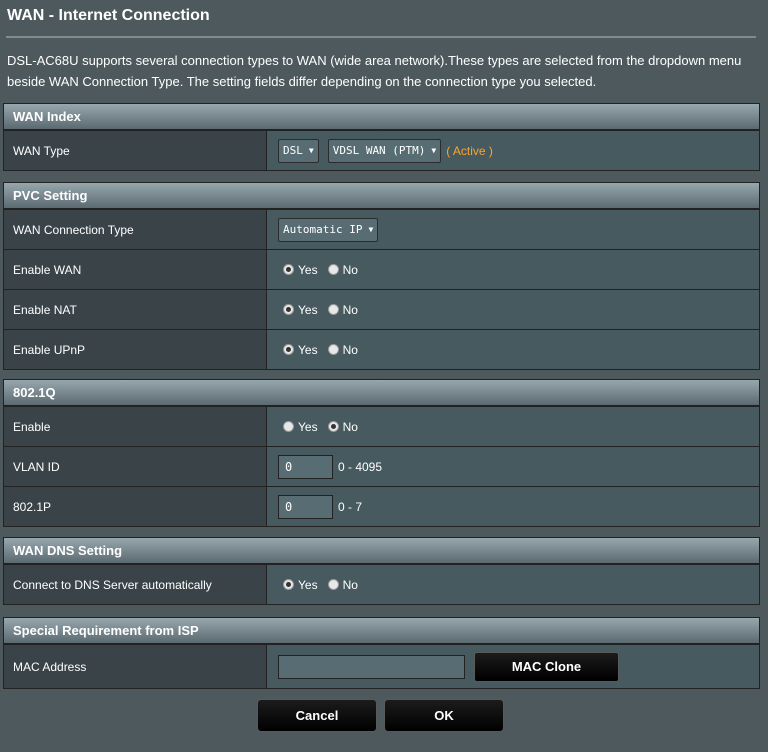 The height and width of the screenshot is (752, 768). I want to click on page-title: WAN - Internet Connection, so click(108, 15).